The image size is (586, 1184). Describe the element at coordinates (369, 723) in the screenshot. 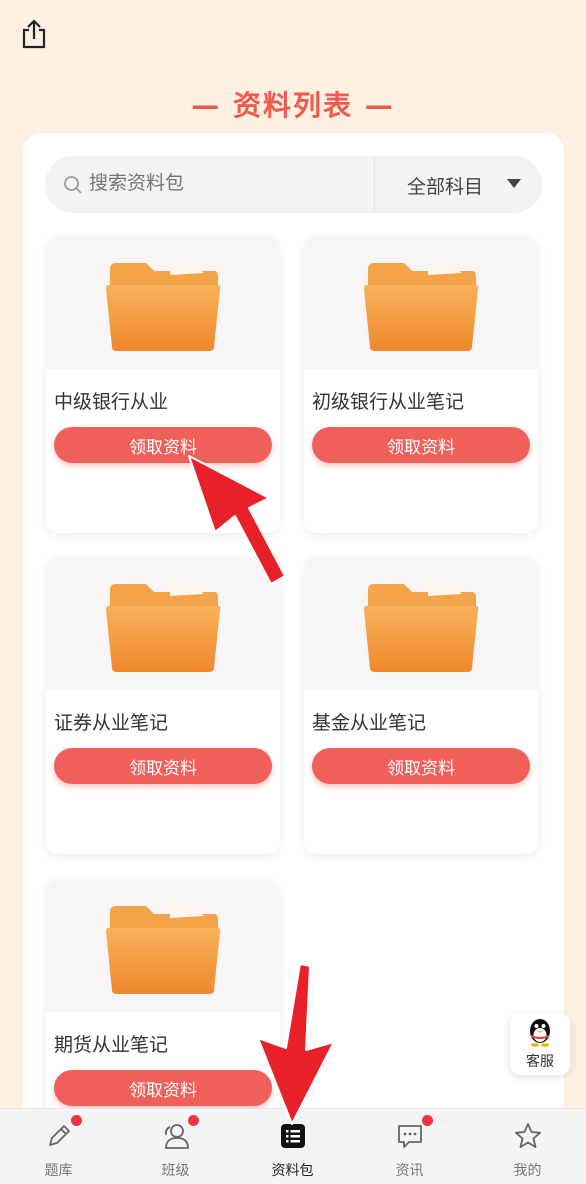

I see `card-title: 基金从业笔记` at that location.